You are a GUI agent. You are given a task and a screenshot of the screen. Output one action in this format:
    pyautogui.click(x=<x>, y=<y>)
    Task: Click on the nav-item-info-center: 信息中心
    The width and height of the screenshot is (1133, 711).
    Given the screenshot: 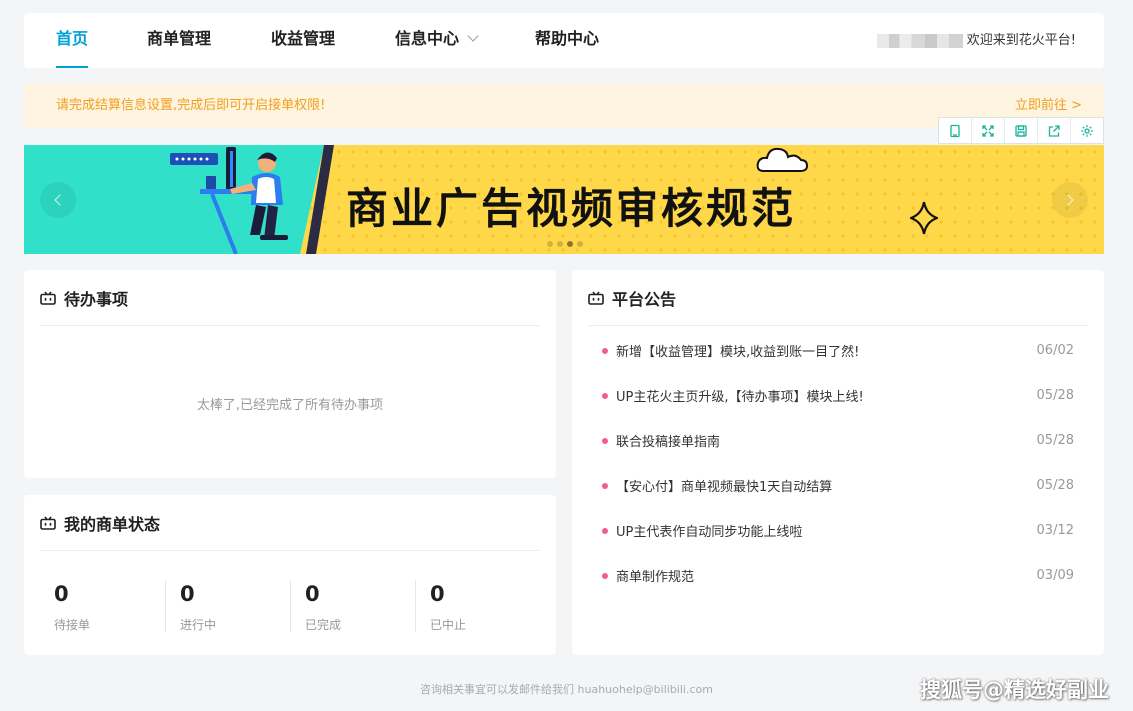 What is the action you would take?
    pyautogui.click(x=437, y=40)
    